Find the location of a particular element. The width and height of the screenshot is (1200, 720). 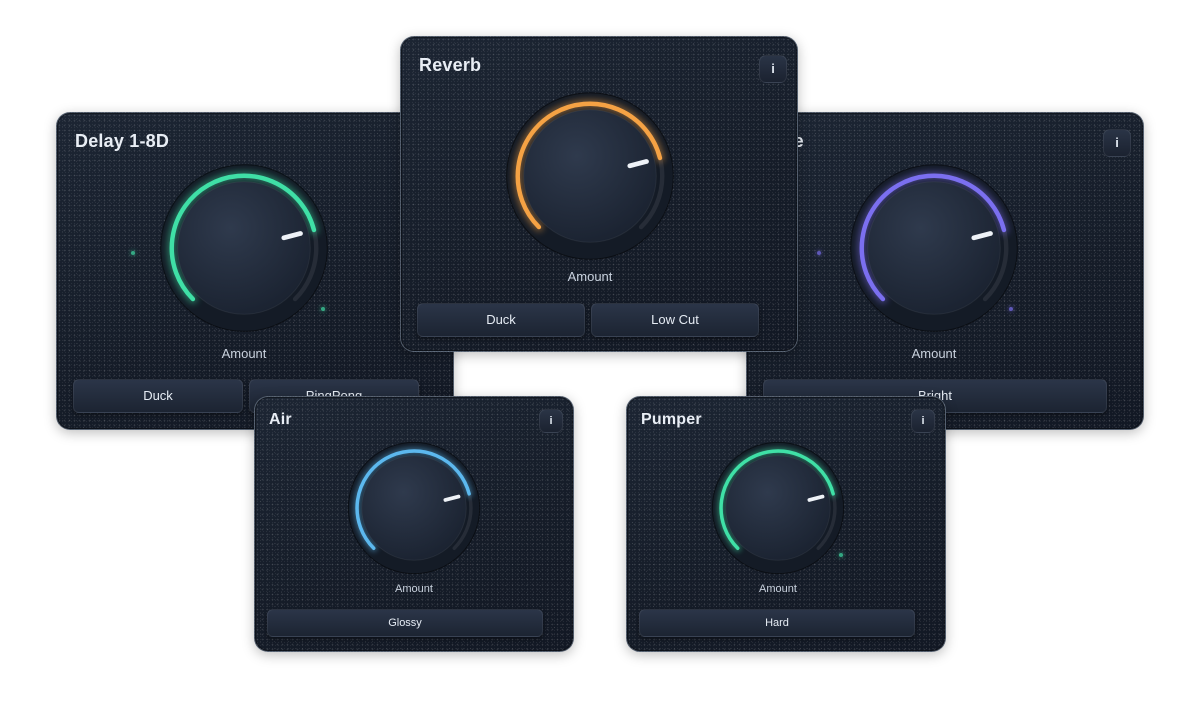

reverb-panel: Reverb i Amount Duck Low Cut is located at coordinates (599, 194).